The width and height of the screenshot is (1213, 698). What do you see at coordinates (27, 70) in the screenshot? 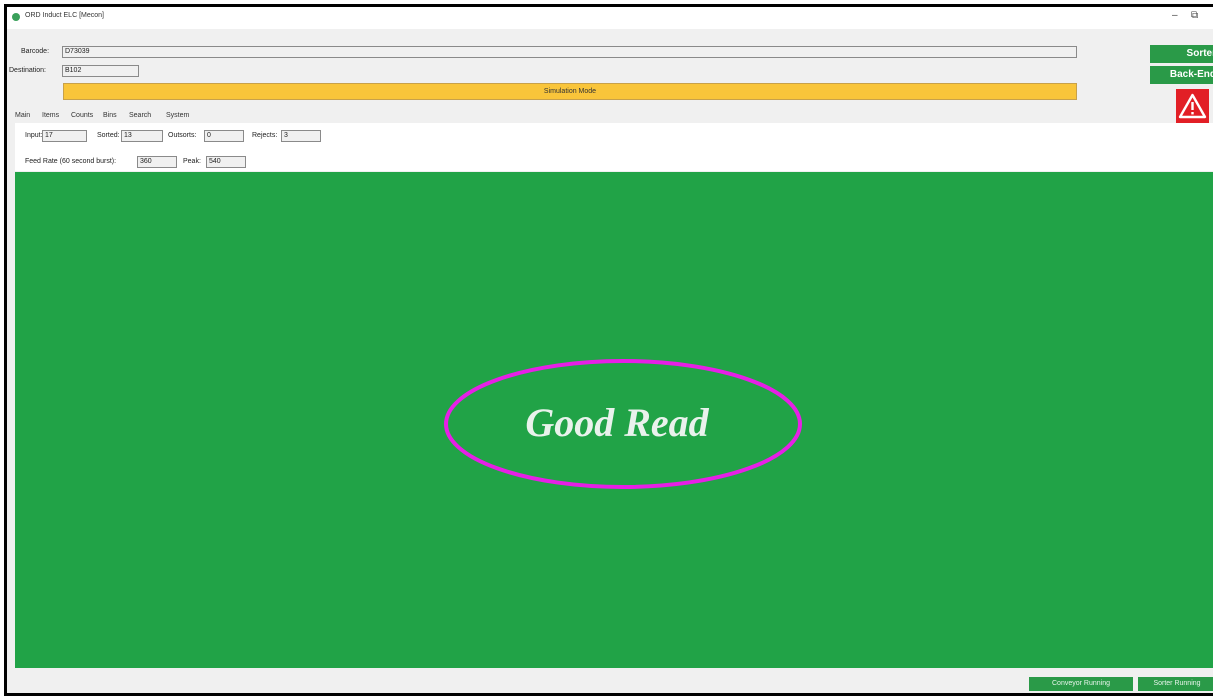
I see `destination-label: Destination:` at bounding box center [27, 70].